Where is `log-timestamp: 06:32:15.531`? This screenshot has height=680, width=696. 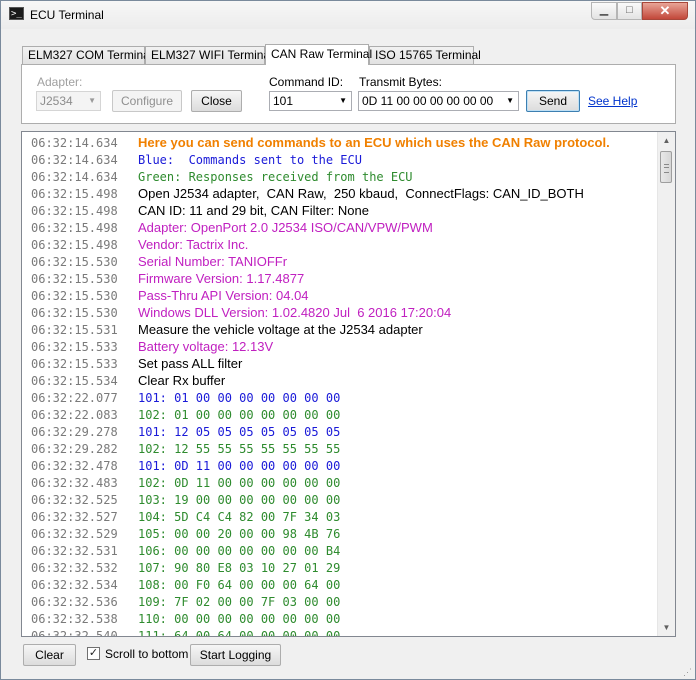 log-timestamp: 06:32:15.531 is located at coordinates (74, 330).